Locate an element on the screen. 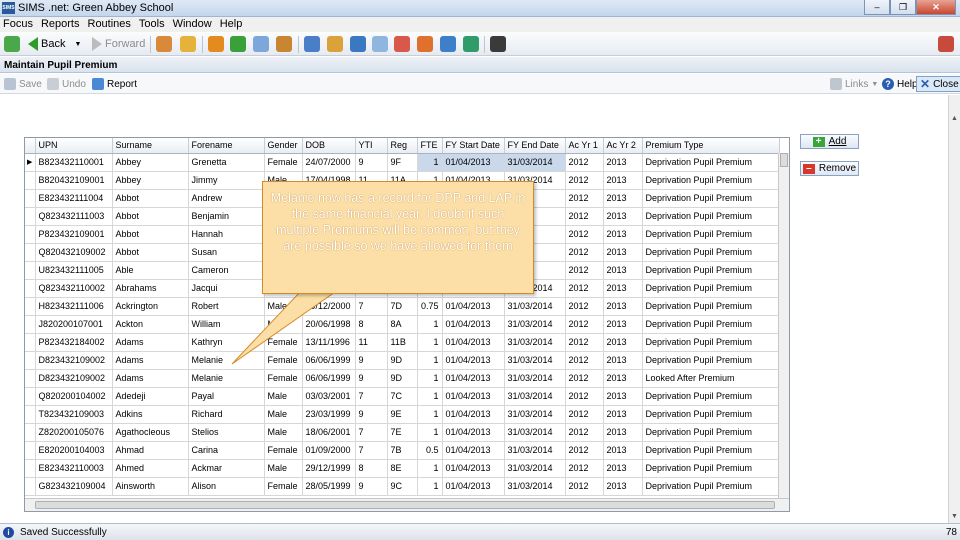 This screenshot has width=960, height=540. exchange-icon is located at coordinates (471, 44).